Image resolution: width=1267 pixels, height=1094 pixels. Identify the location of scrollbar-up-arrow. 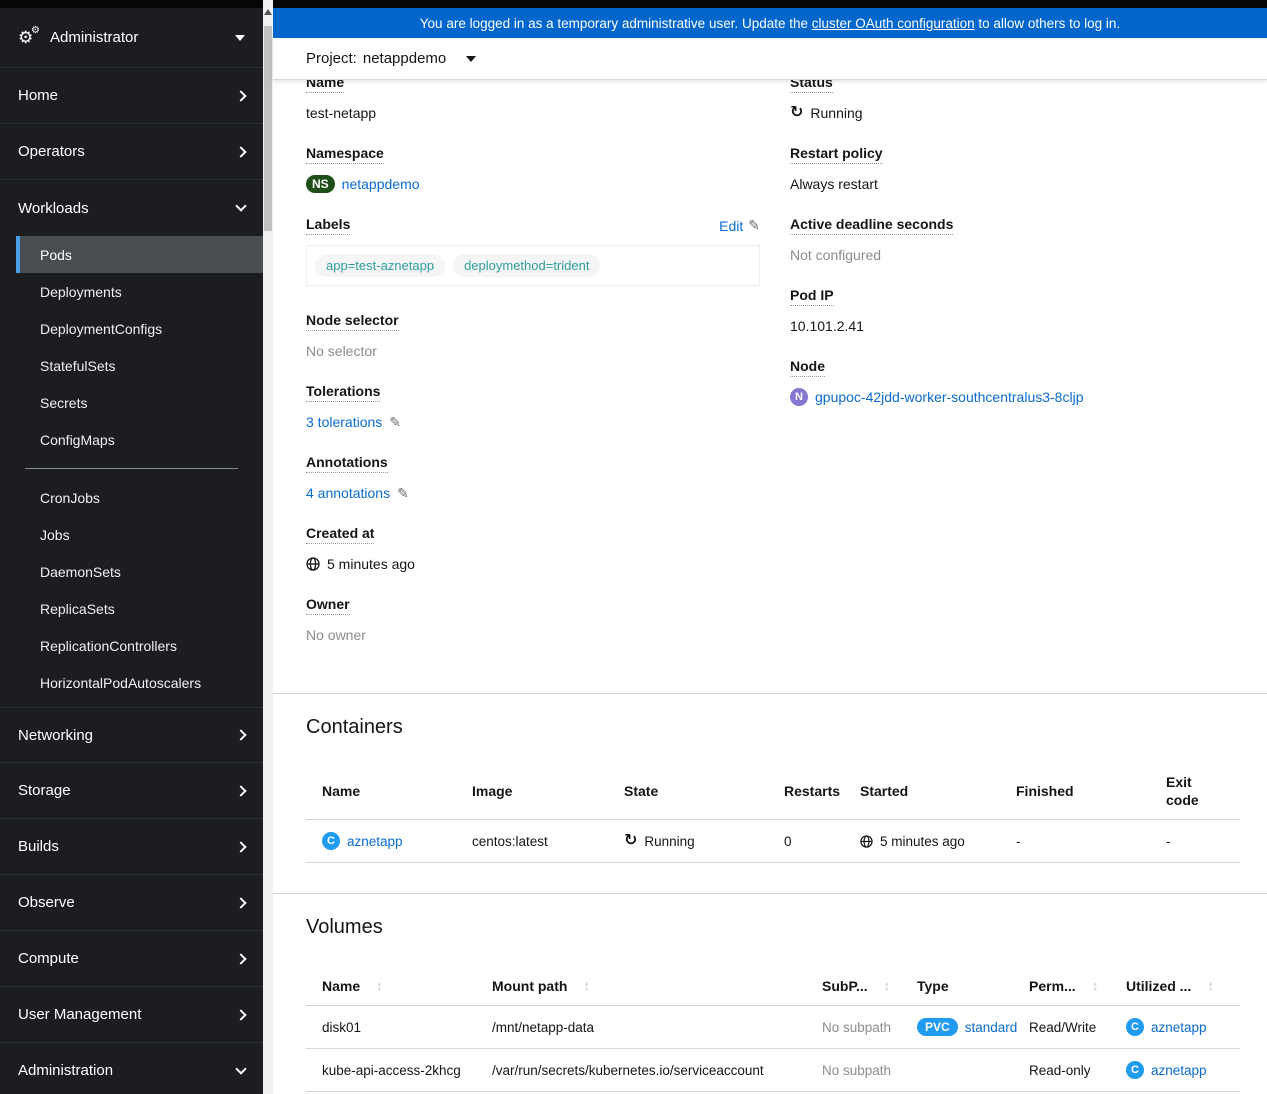
(268, 12).